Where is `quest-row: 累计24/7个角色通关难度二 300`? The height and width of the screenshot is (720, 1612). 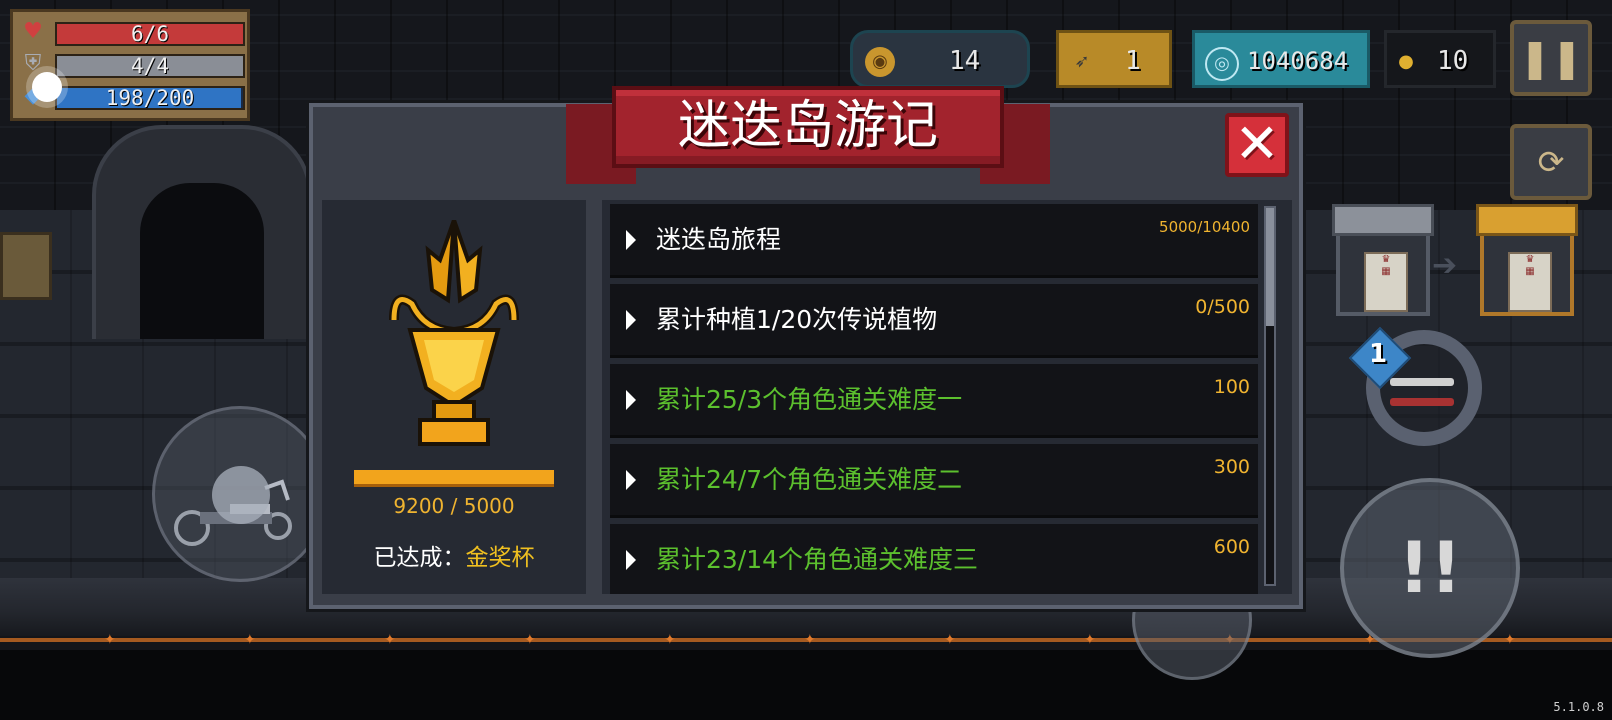
quest-row: 累计24/7个角色通关难度二 300 is located at coordinates (934, 481).